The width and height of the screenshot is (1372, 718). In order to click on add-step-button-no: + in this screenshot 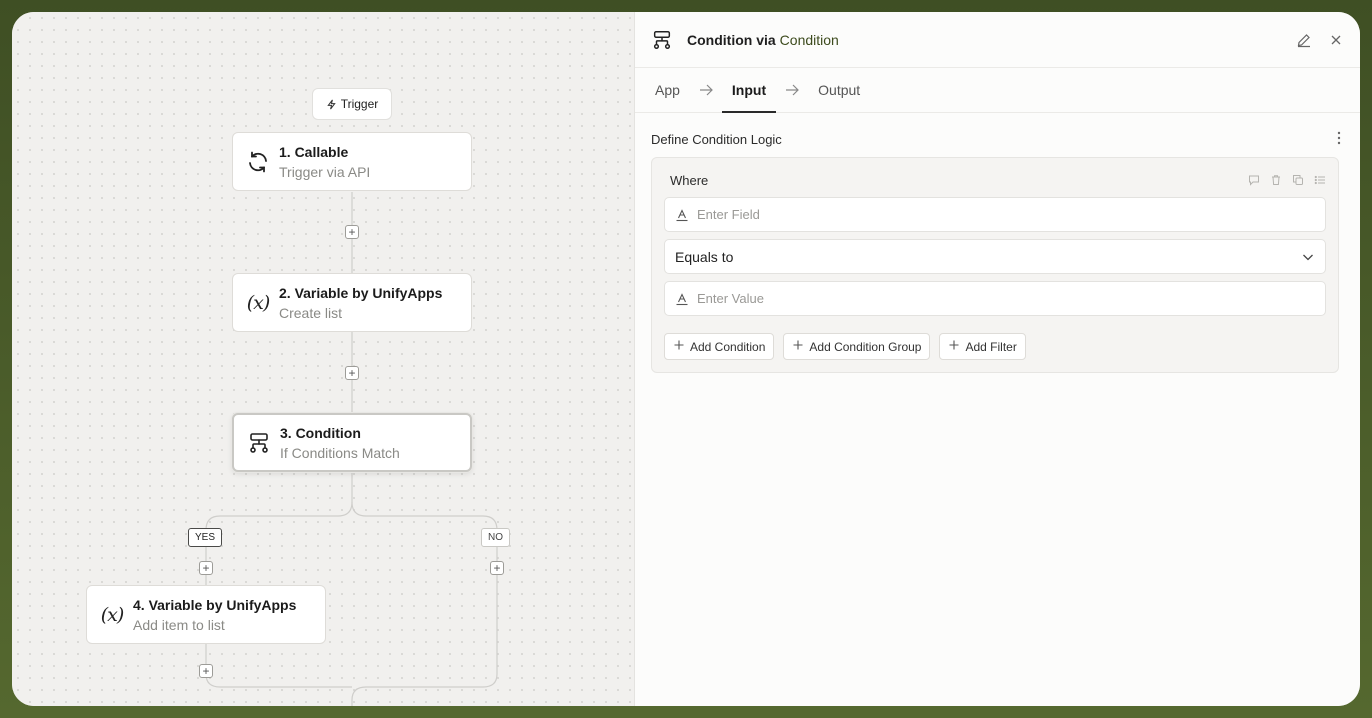, I will do `click(497, 568)`.